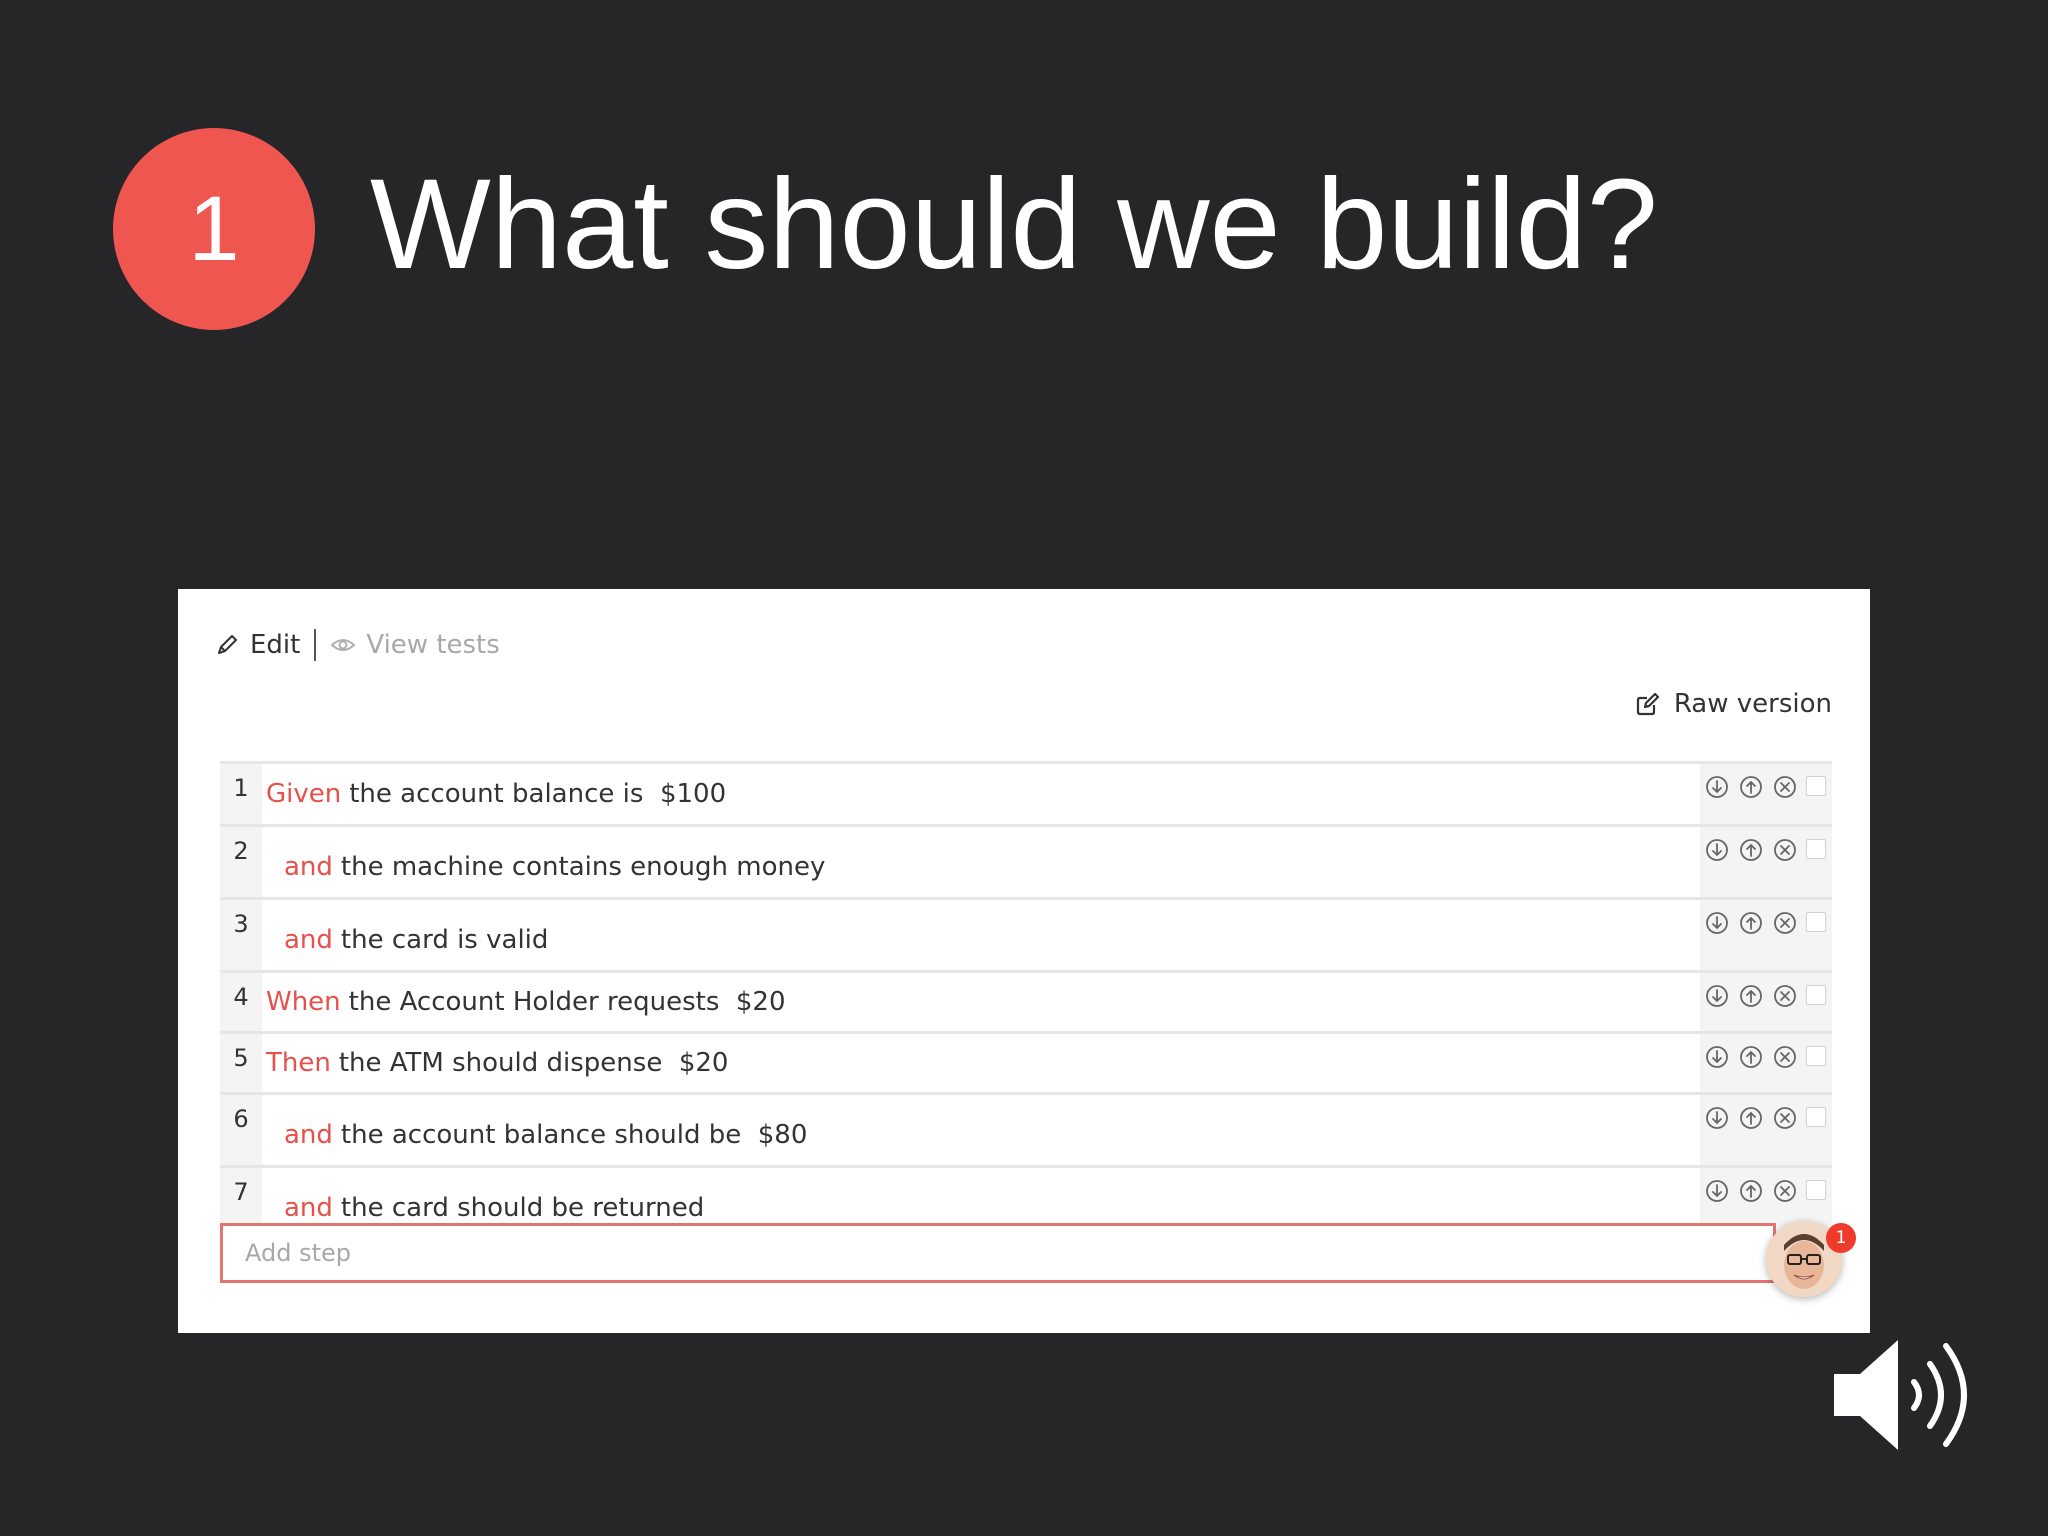 Image resolution: width=2048 pixels, height=1536 pixels. I want to click on speaker-icon, so click(1910, 1397).